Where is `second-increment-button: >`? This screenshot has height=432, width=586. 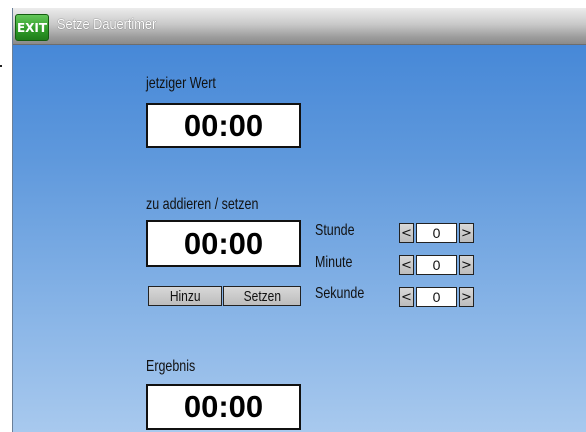
second-increment-button: > is located at coordinates (466, 297).